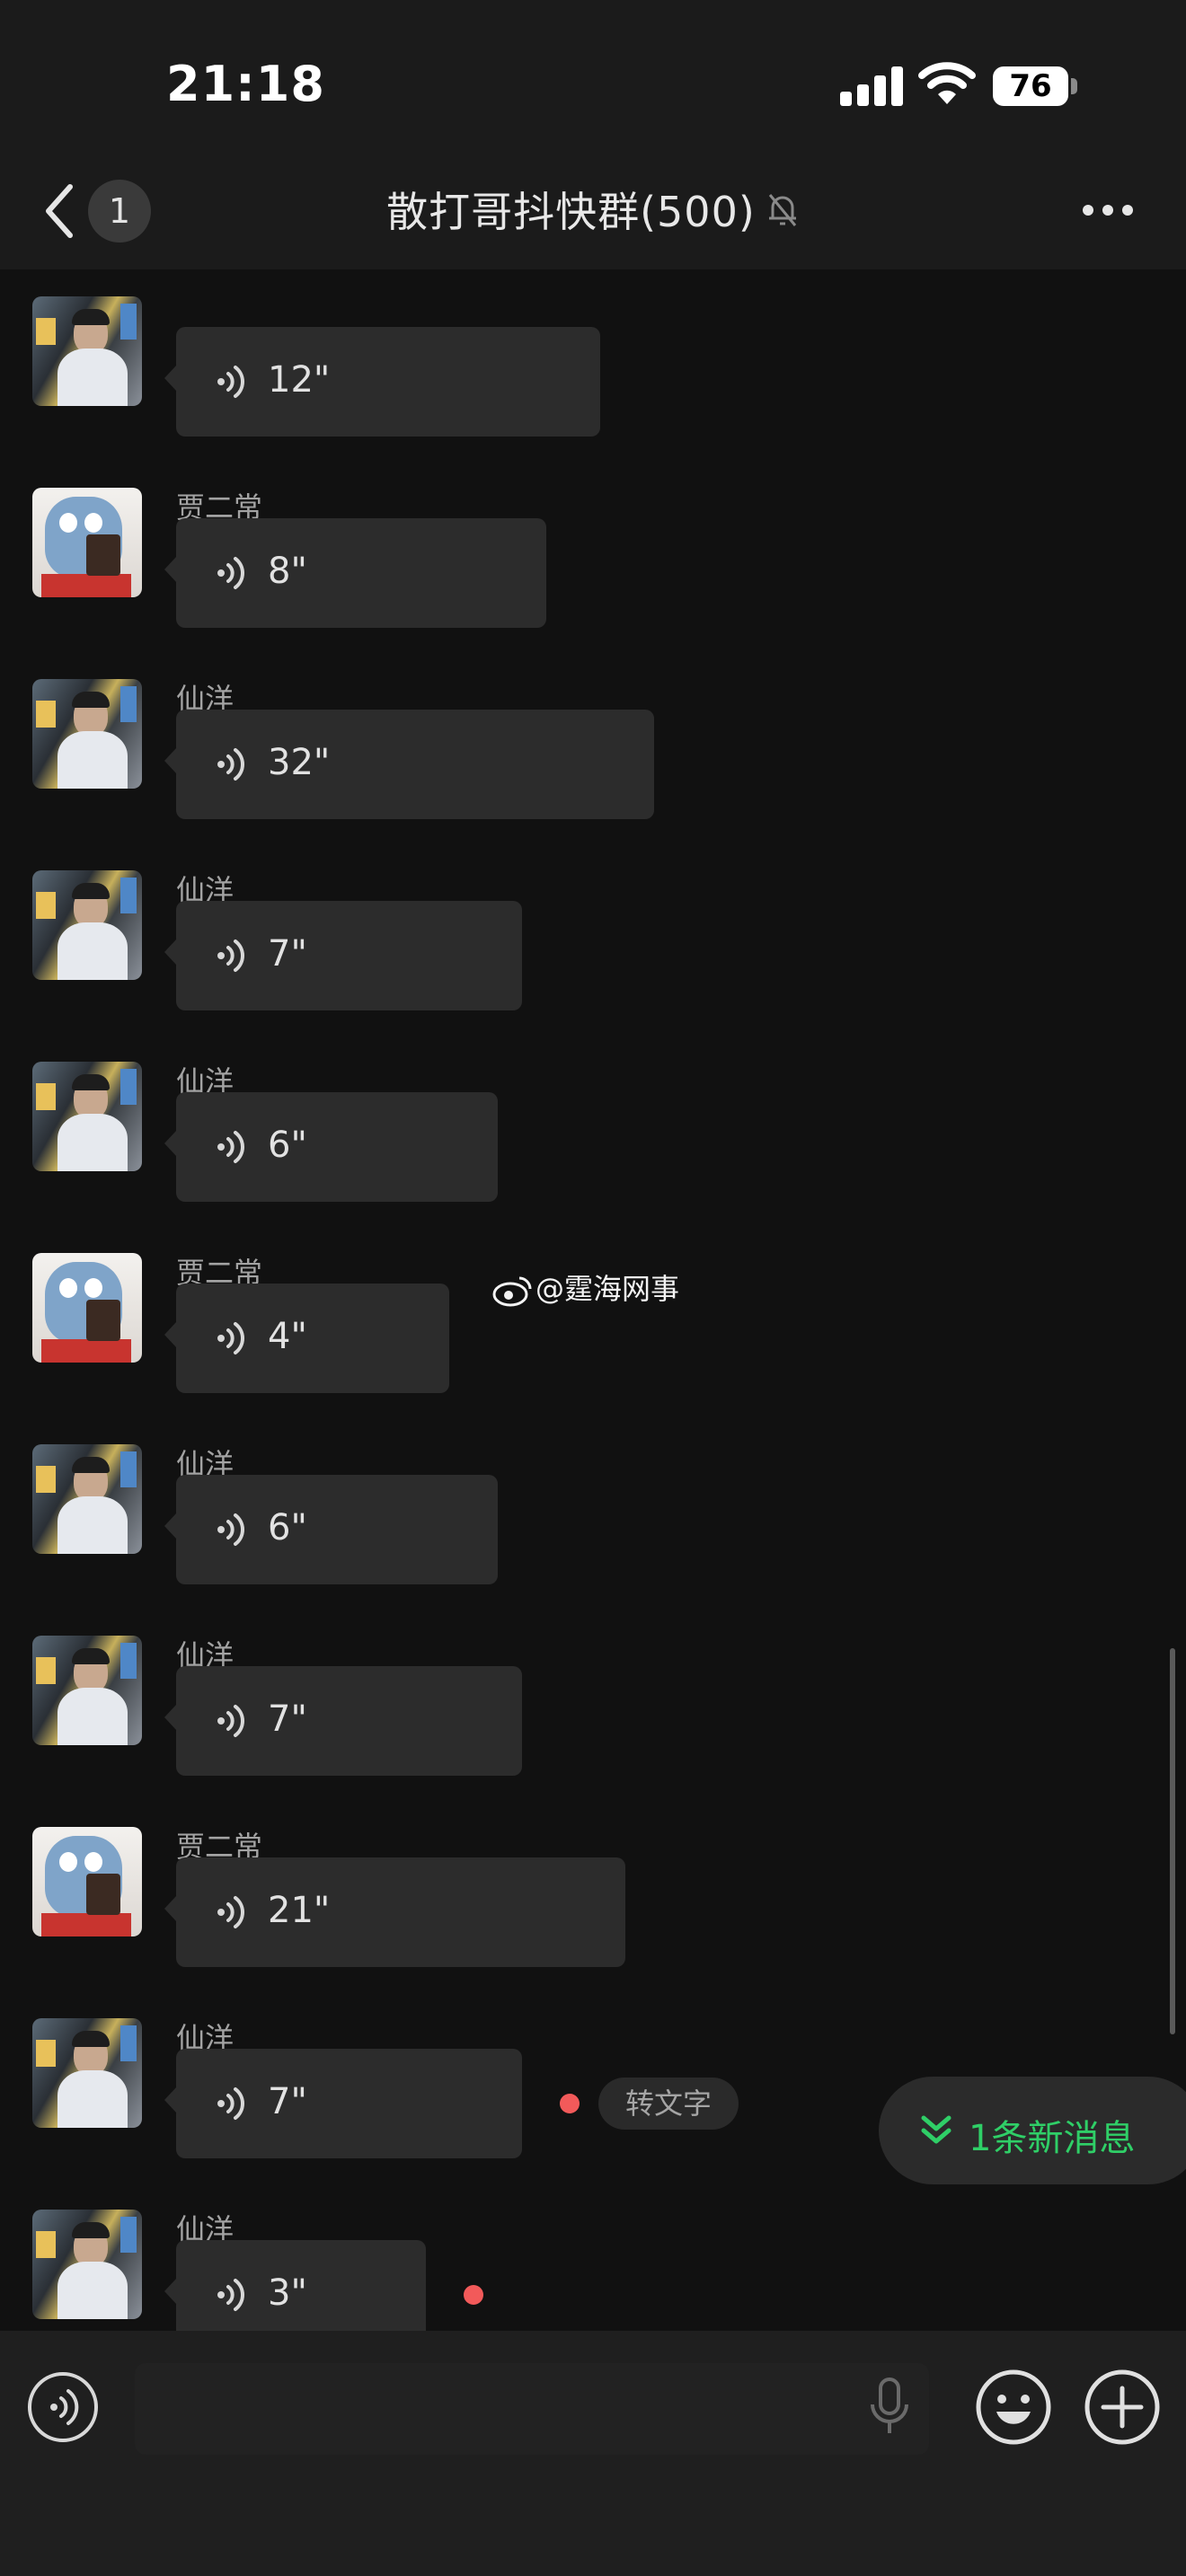 This screenshot has width=1186, height=2576. What do you see at coordinates (593, 708) in the screenshot?
I see `message-row: 仙洋 32"` at bounding box center [593, 708].